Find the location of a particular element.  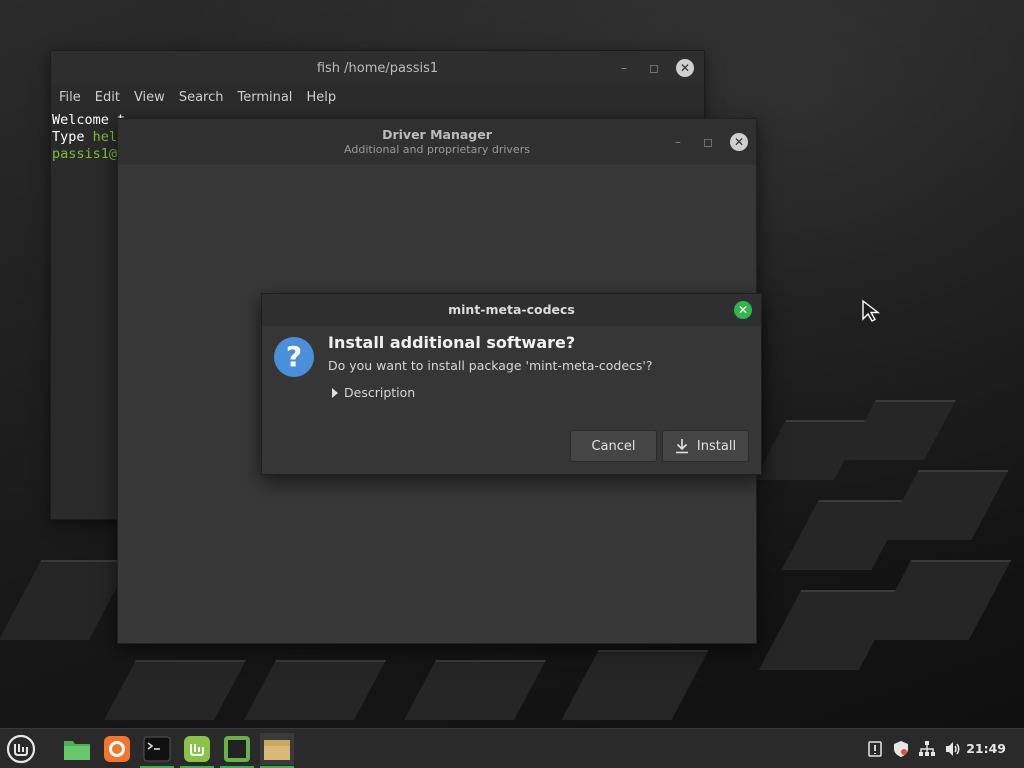

driver-manager-title: Driver Manager is located at coordinates (437, 134).